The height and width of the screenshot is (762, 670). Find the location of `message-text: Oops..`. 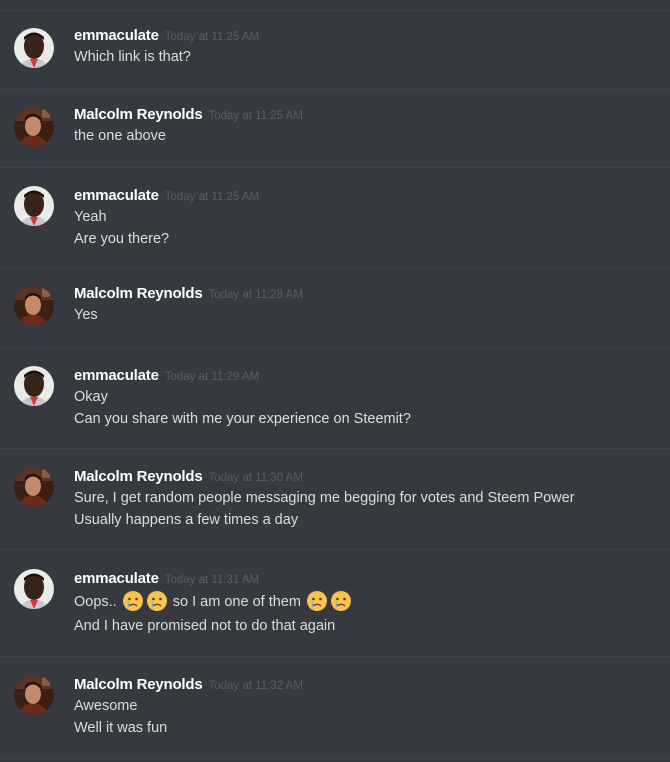

message-text: Oops.. is located at coordinates (95, 602).